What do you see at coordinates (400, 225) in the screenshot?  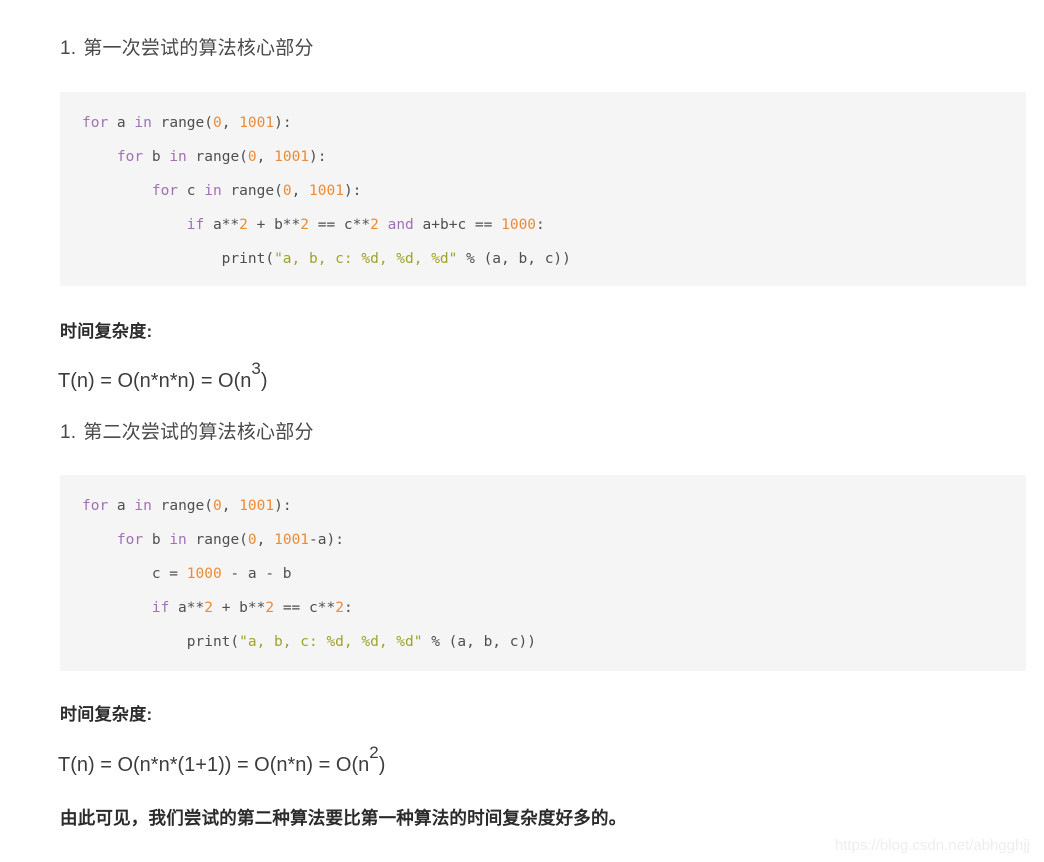 I see `code-keyword: and` at bounding box center [400, 225].